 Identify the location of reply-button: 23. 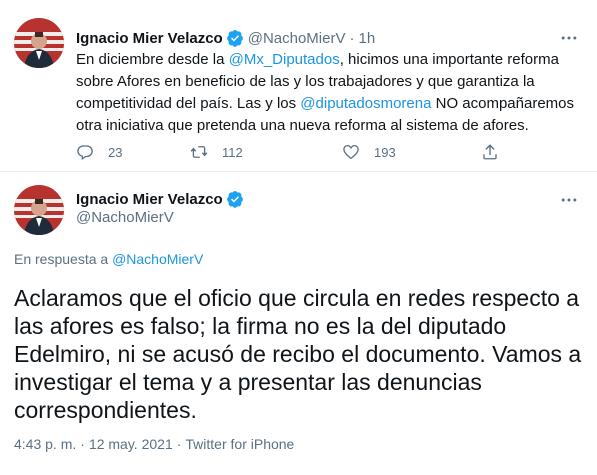
(99, 152).